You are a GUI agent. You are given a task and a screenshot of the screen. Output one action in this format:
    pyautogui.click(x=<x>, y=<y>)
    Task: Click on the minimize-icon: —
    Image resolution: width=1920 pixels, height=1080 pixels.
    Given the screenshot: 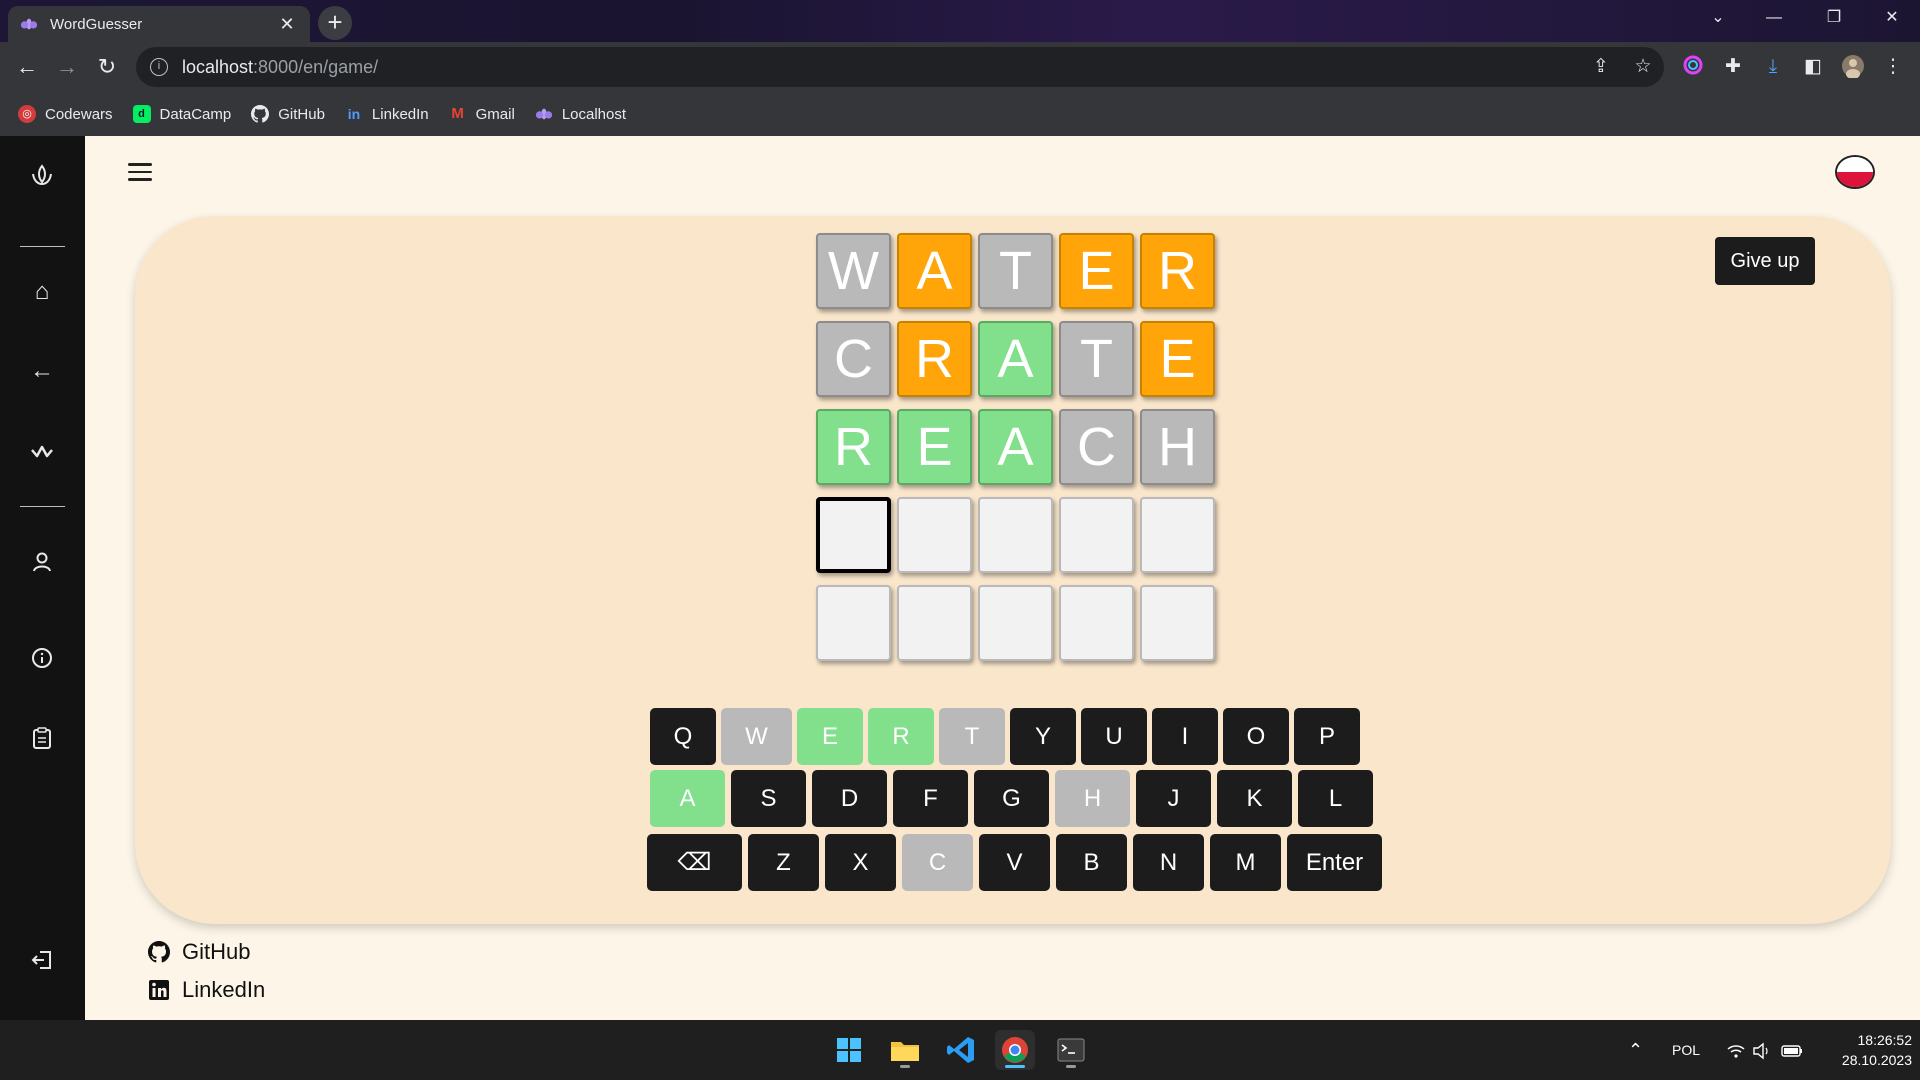 What is the action you would take?
    pyautogui.click(x=1774, y=18)
    